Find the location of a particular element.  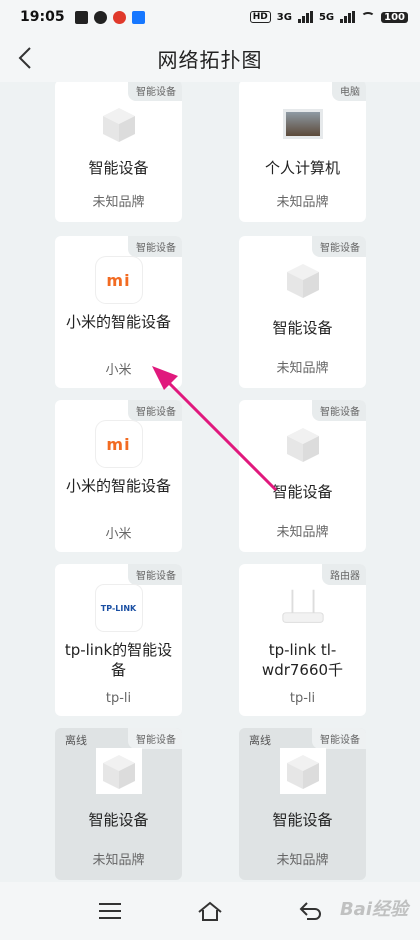

back-nav-button is located at coordinates (310, 911).